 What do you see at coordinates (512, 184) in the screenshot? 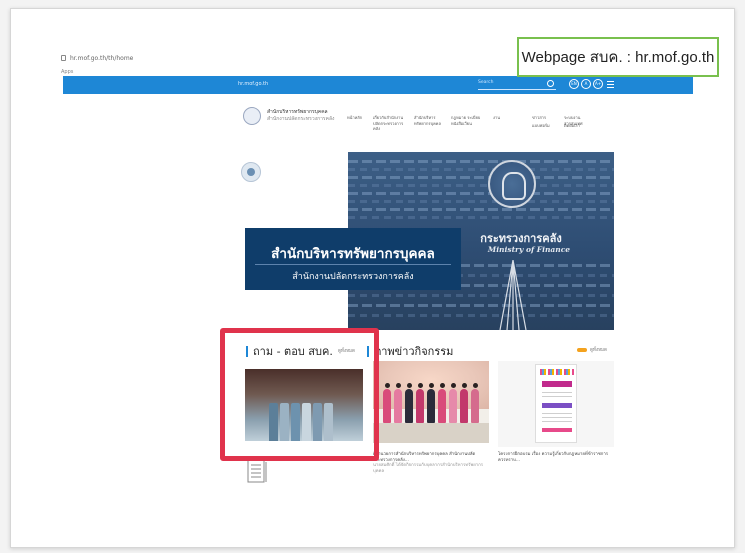
I see `ministry-seal-icon` at bounding box center [512, 184].